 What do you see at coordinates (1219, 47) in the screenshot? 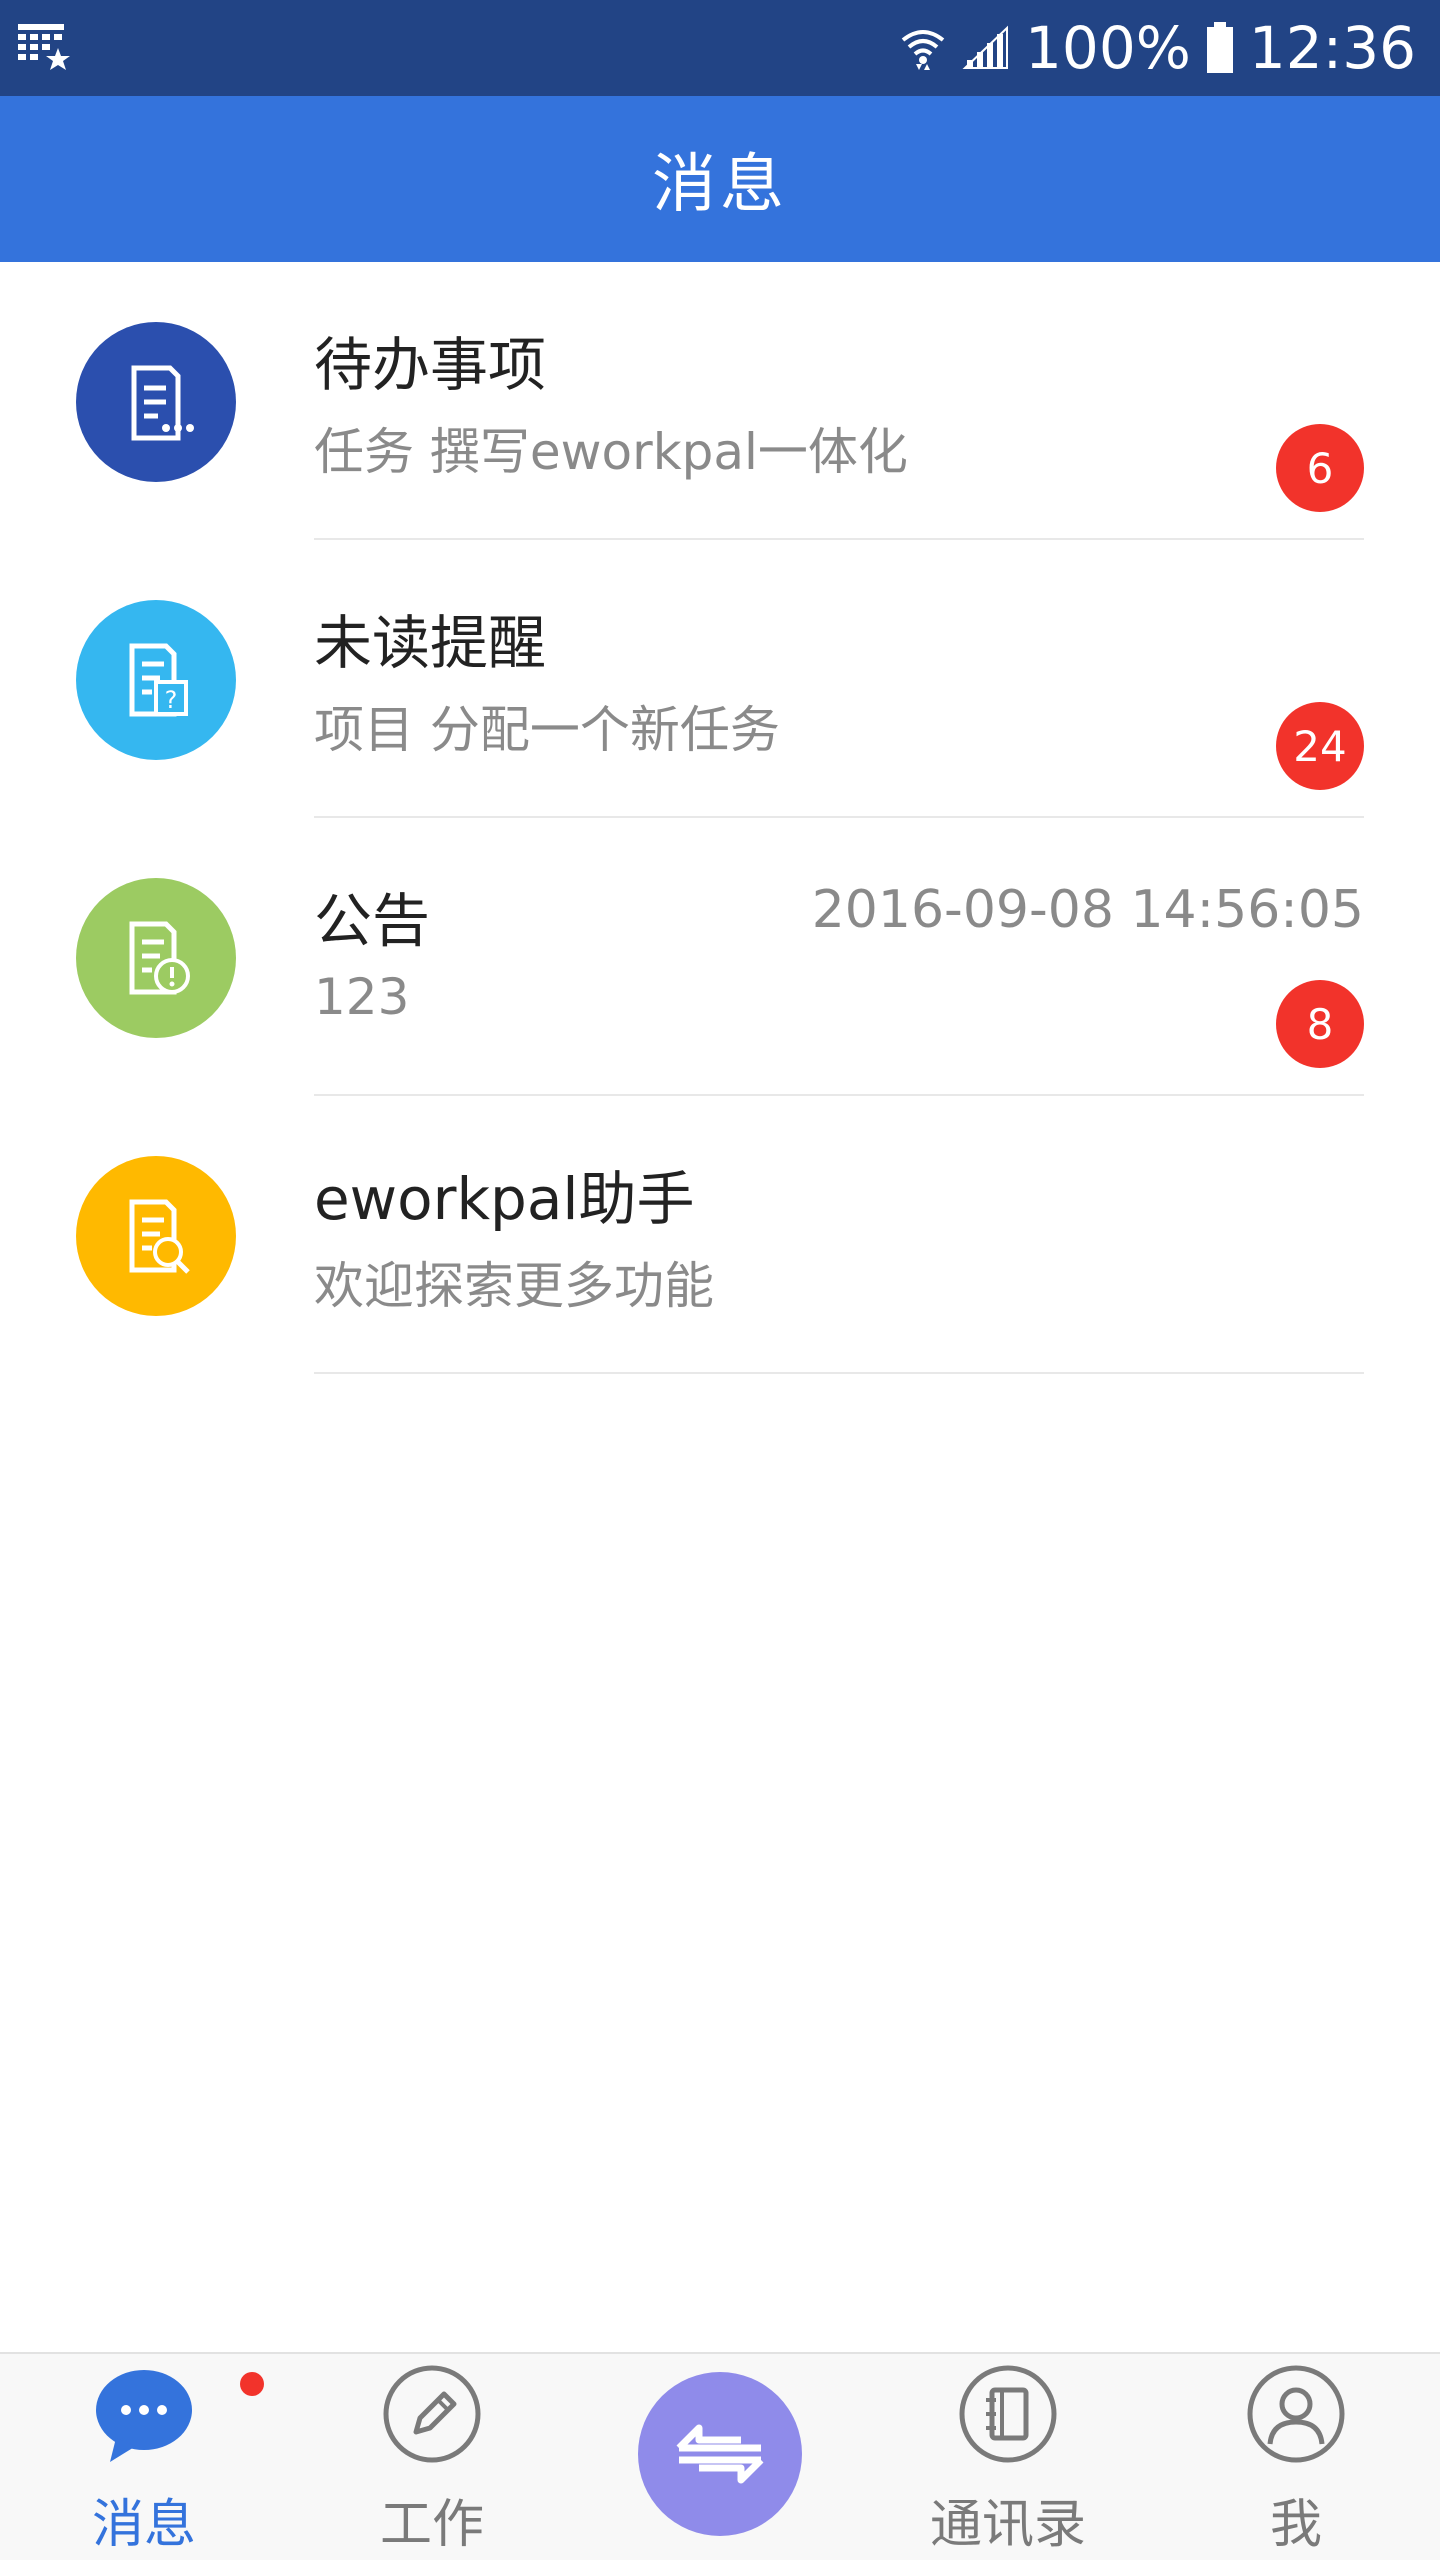
I see `battery-icon` at bounding box center [1219, 47].